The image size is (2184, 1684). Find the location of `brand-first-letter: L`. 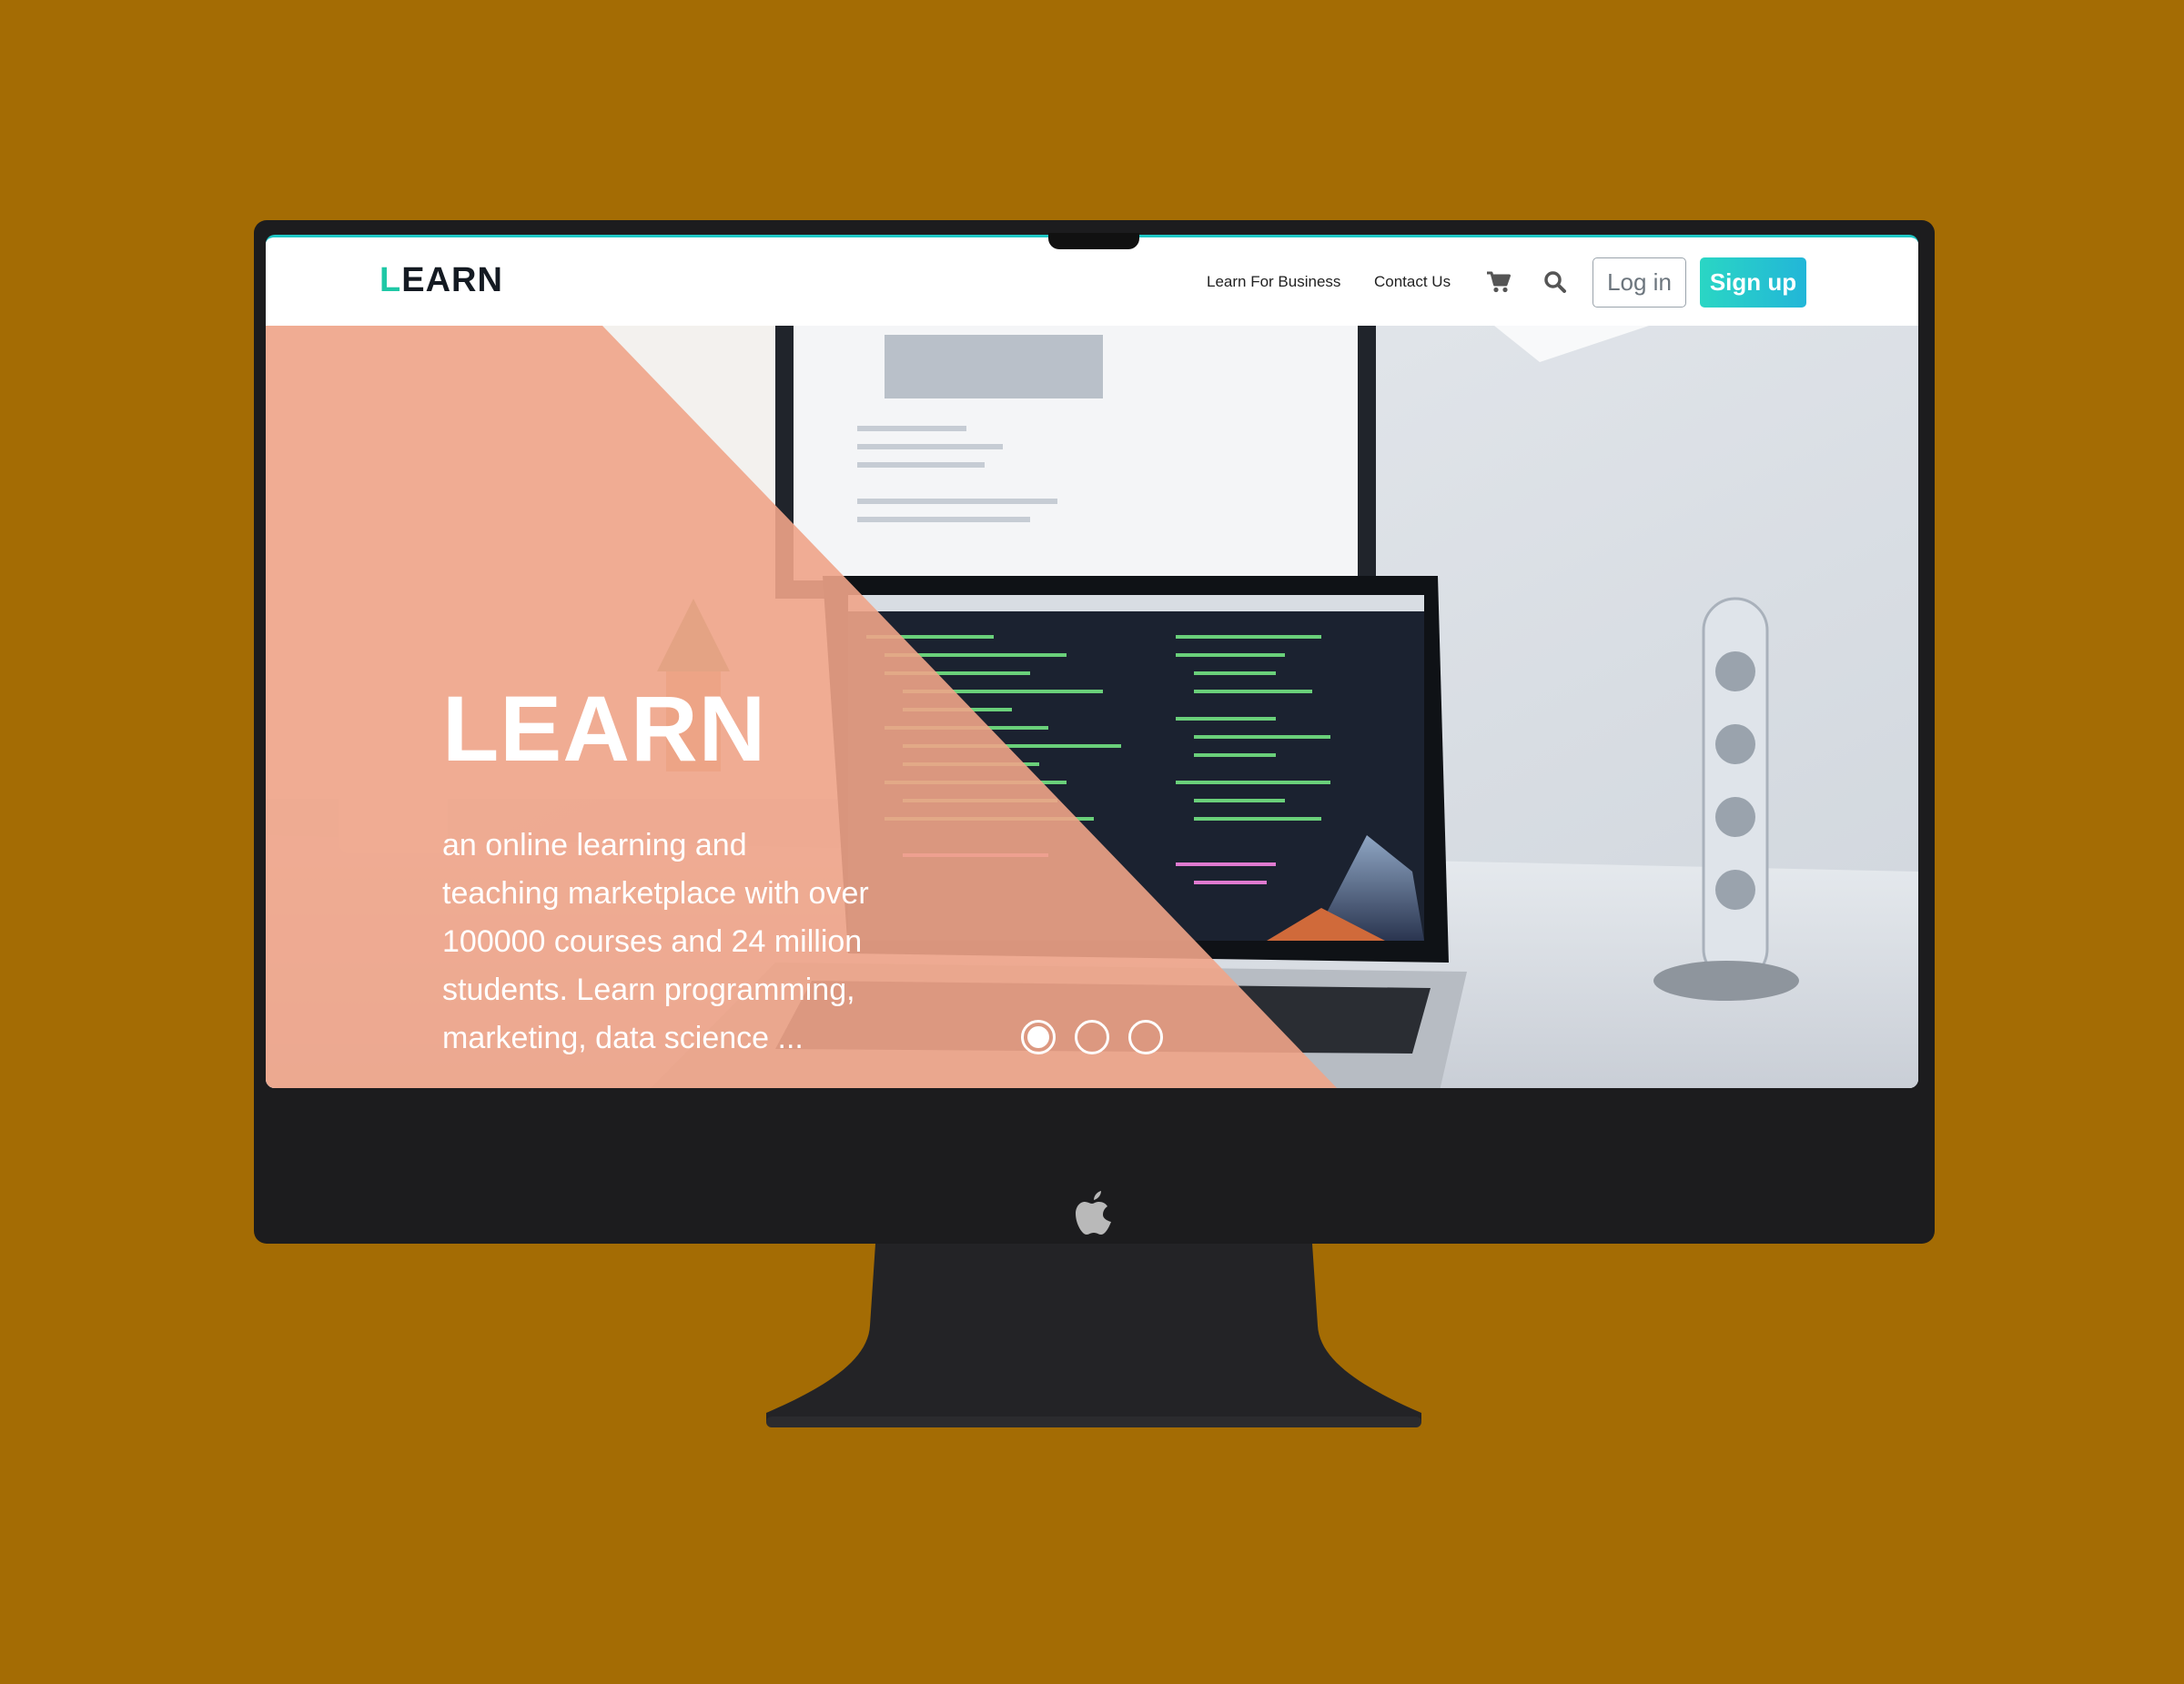

brand-first-letter: L is located at coordinates (391, 280).